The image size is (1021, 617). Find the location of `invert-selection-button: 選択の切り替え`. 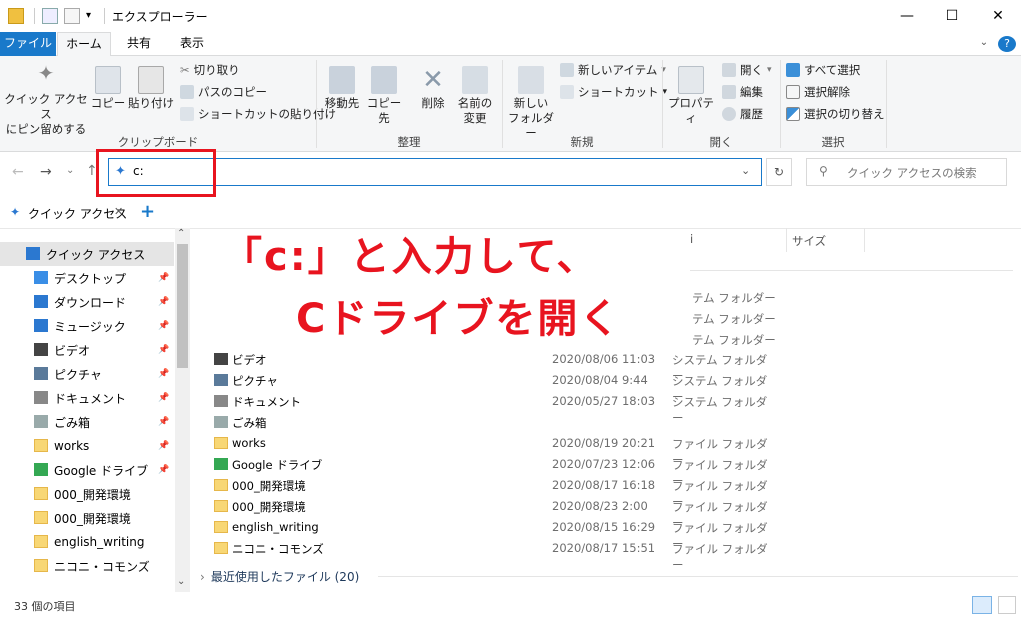

invert-selection-button: 選択の切り替え is located at coordinates (835, 114).